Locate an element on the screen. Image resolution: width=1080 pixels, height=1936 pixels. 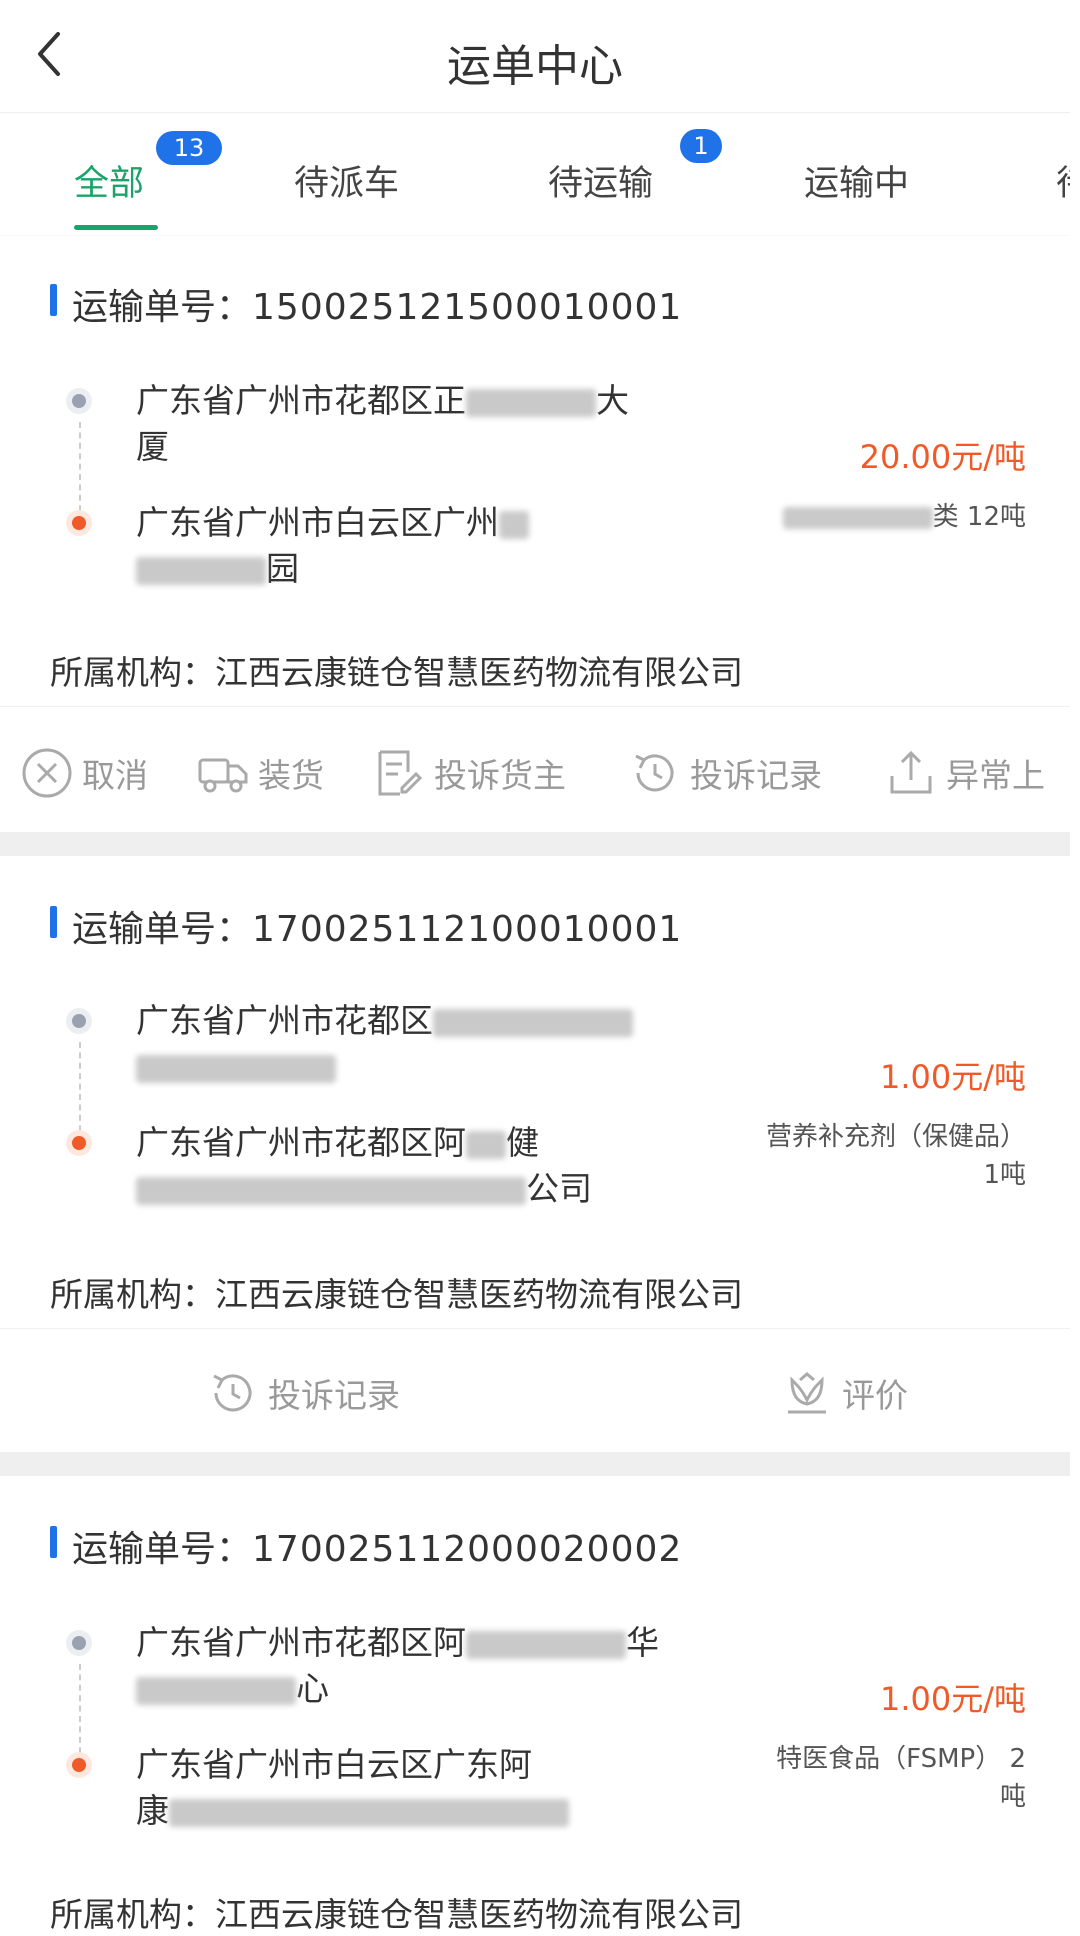
tab-pending-transport-badge: 1 is located at coordinates (701, 146).